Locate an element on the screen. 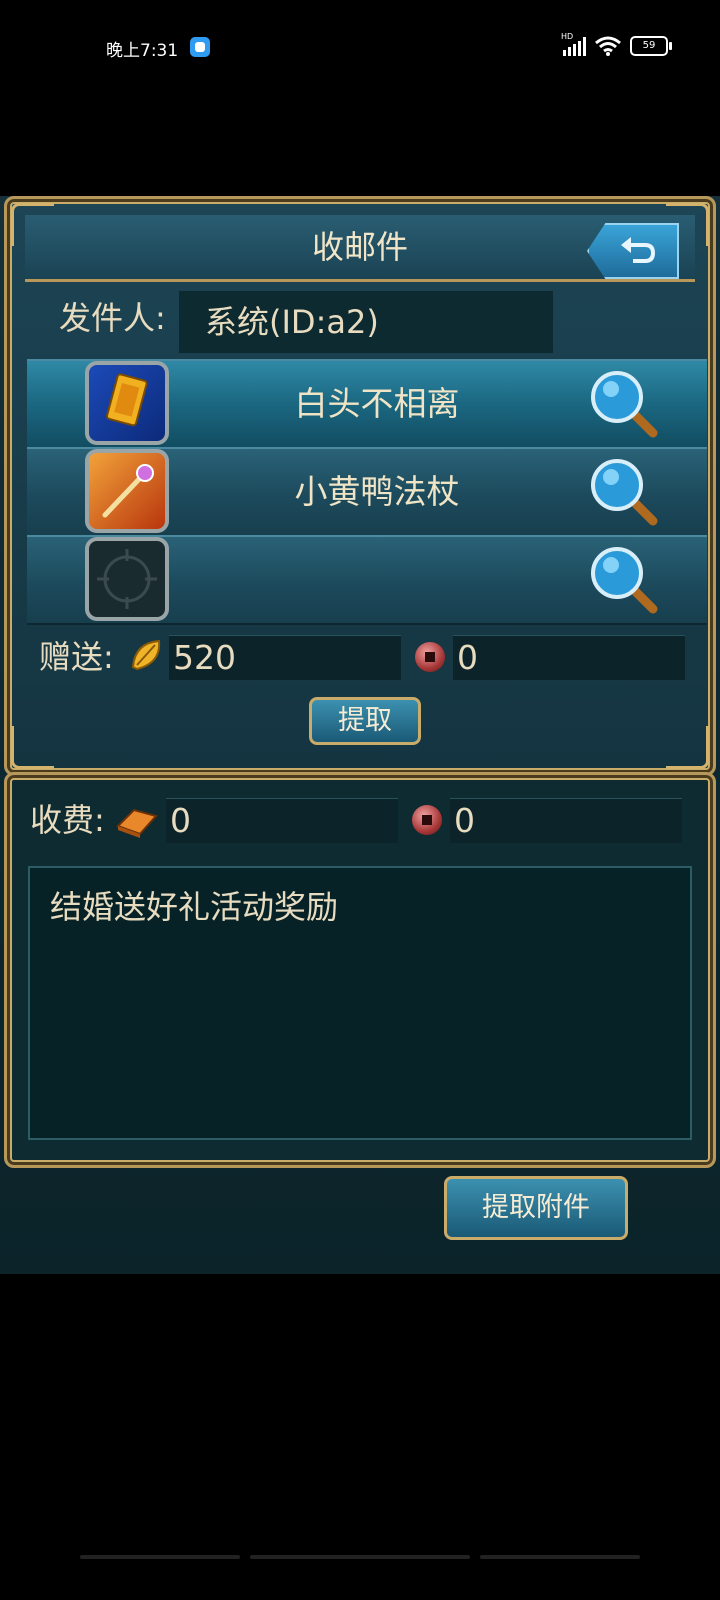 The image size is (720, 1600). battery-icon: 59 is located at coordinates (651, 46).